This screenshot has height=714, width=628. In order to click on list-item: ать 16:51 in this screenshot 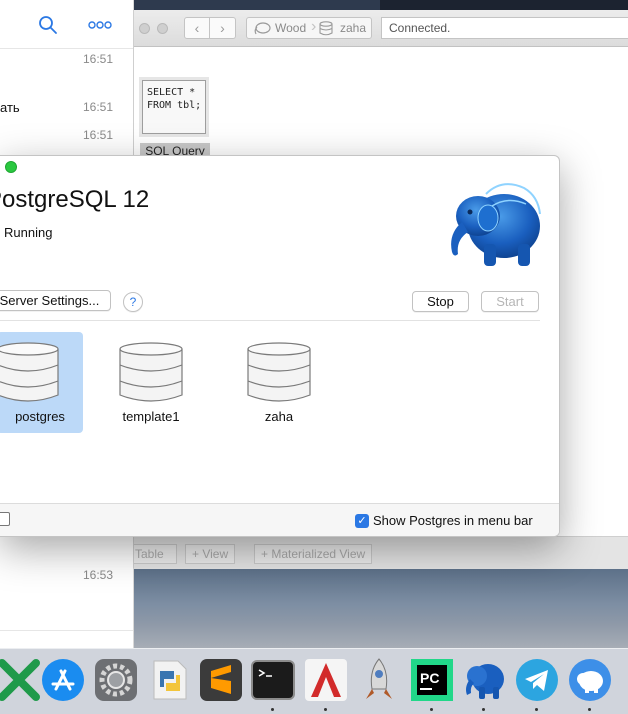, I will do `click(66, 110)`.